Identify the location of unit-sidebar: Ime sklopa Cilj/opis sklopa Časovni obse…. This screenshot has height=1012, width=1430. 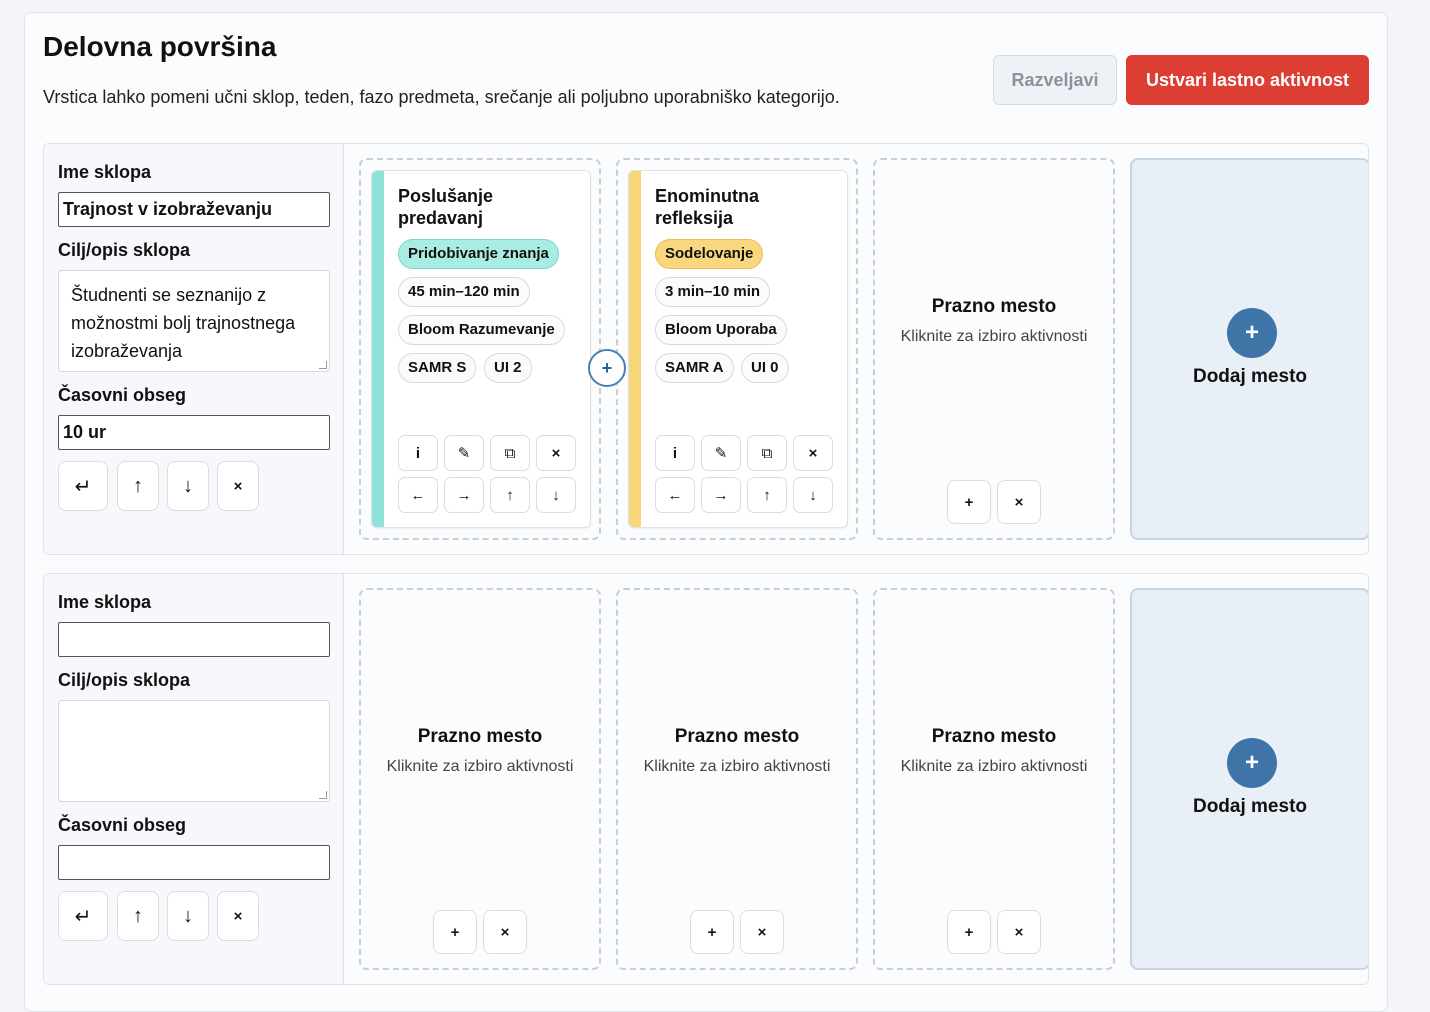
(194, 779).